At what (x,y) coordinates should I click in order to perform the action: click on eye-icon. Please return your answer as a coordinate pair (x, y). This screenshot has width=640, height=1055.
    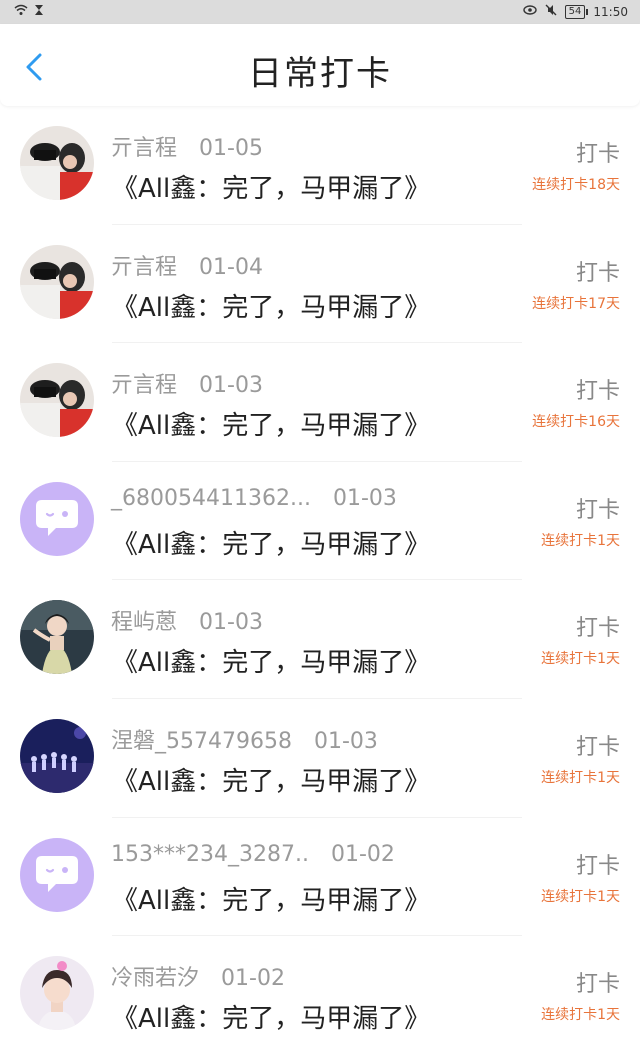
    Looking at the image, I should click on (529, 11).